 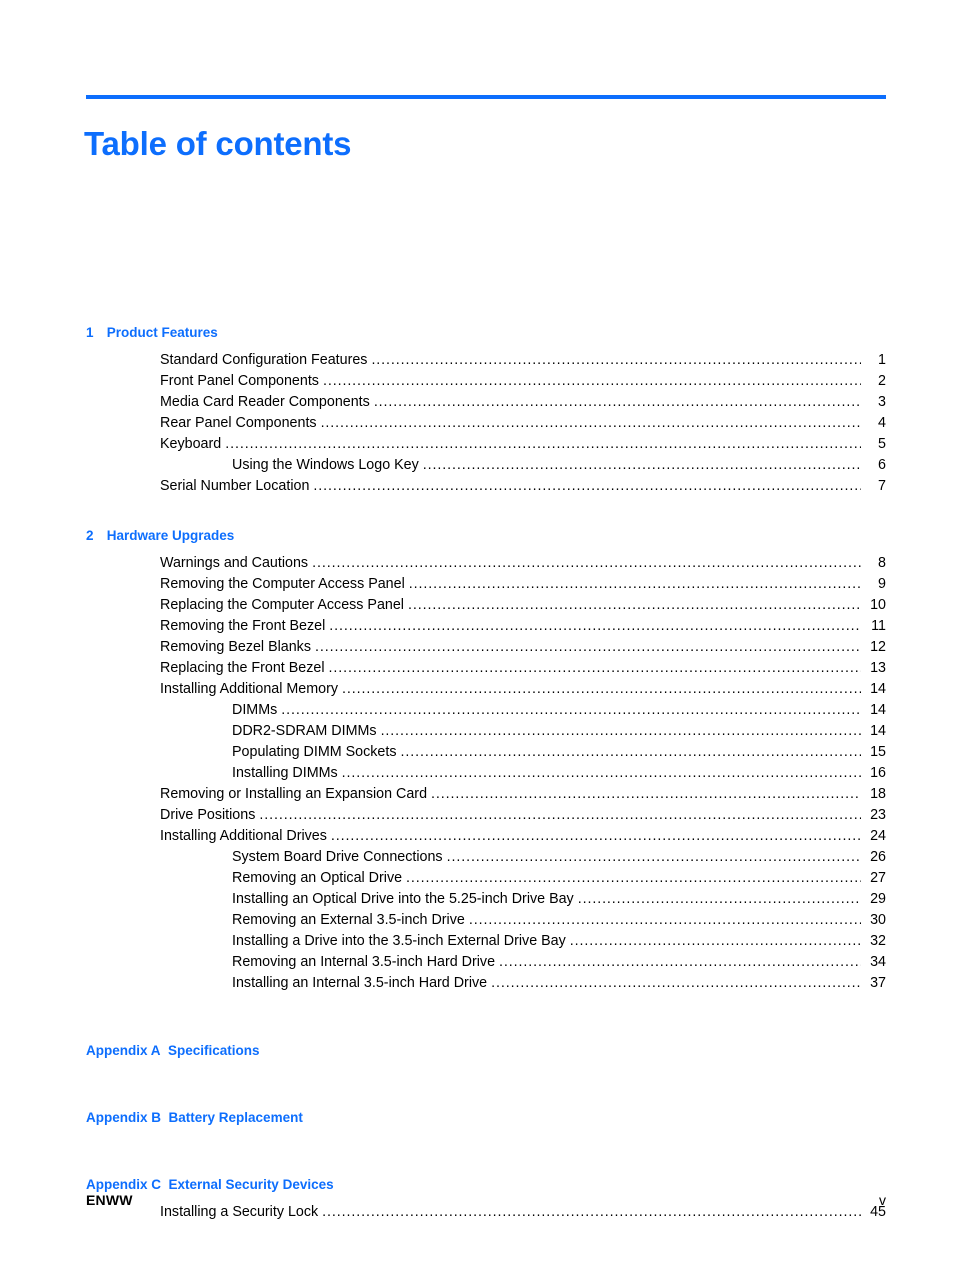 What do you see at coordinates (882, 584) in the screenshot?
I see `toc-entry-page-number: 9` at bounding box center [882, 584].